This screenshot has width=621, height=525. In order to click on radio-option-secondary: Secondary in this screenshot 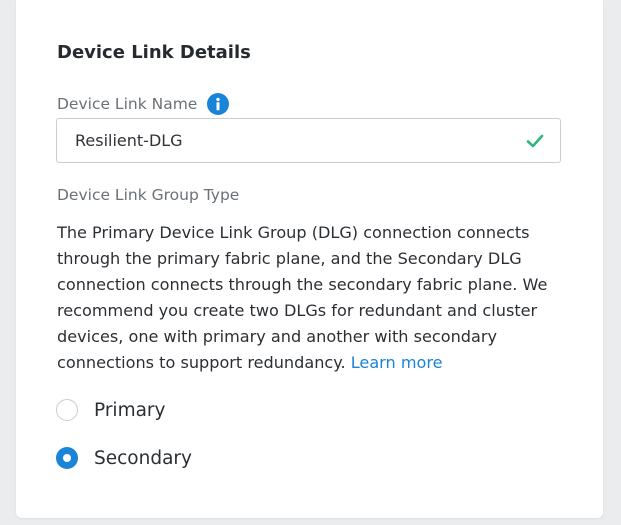, I will do `click(124, 458)`.